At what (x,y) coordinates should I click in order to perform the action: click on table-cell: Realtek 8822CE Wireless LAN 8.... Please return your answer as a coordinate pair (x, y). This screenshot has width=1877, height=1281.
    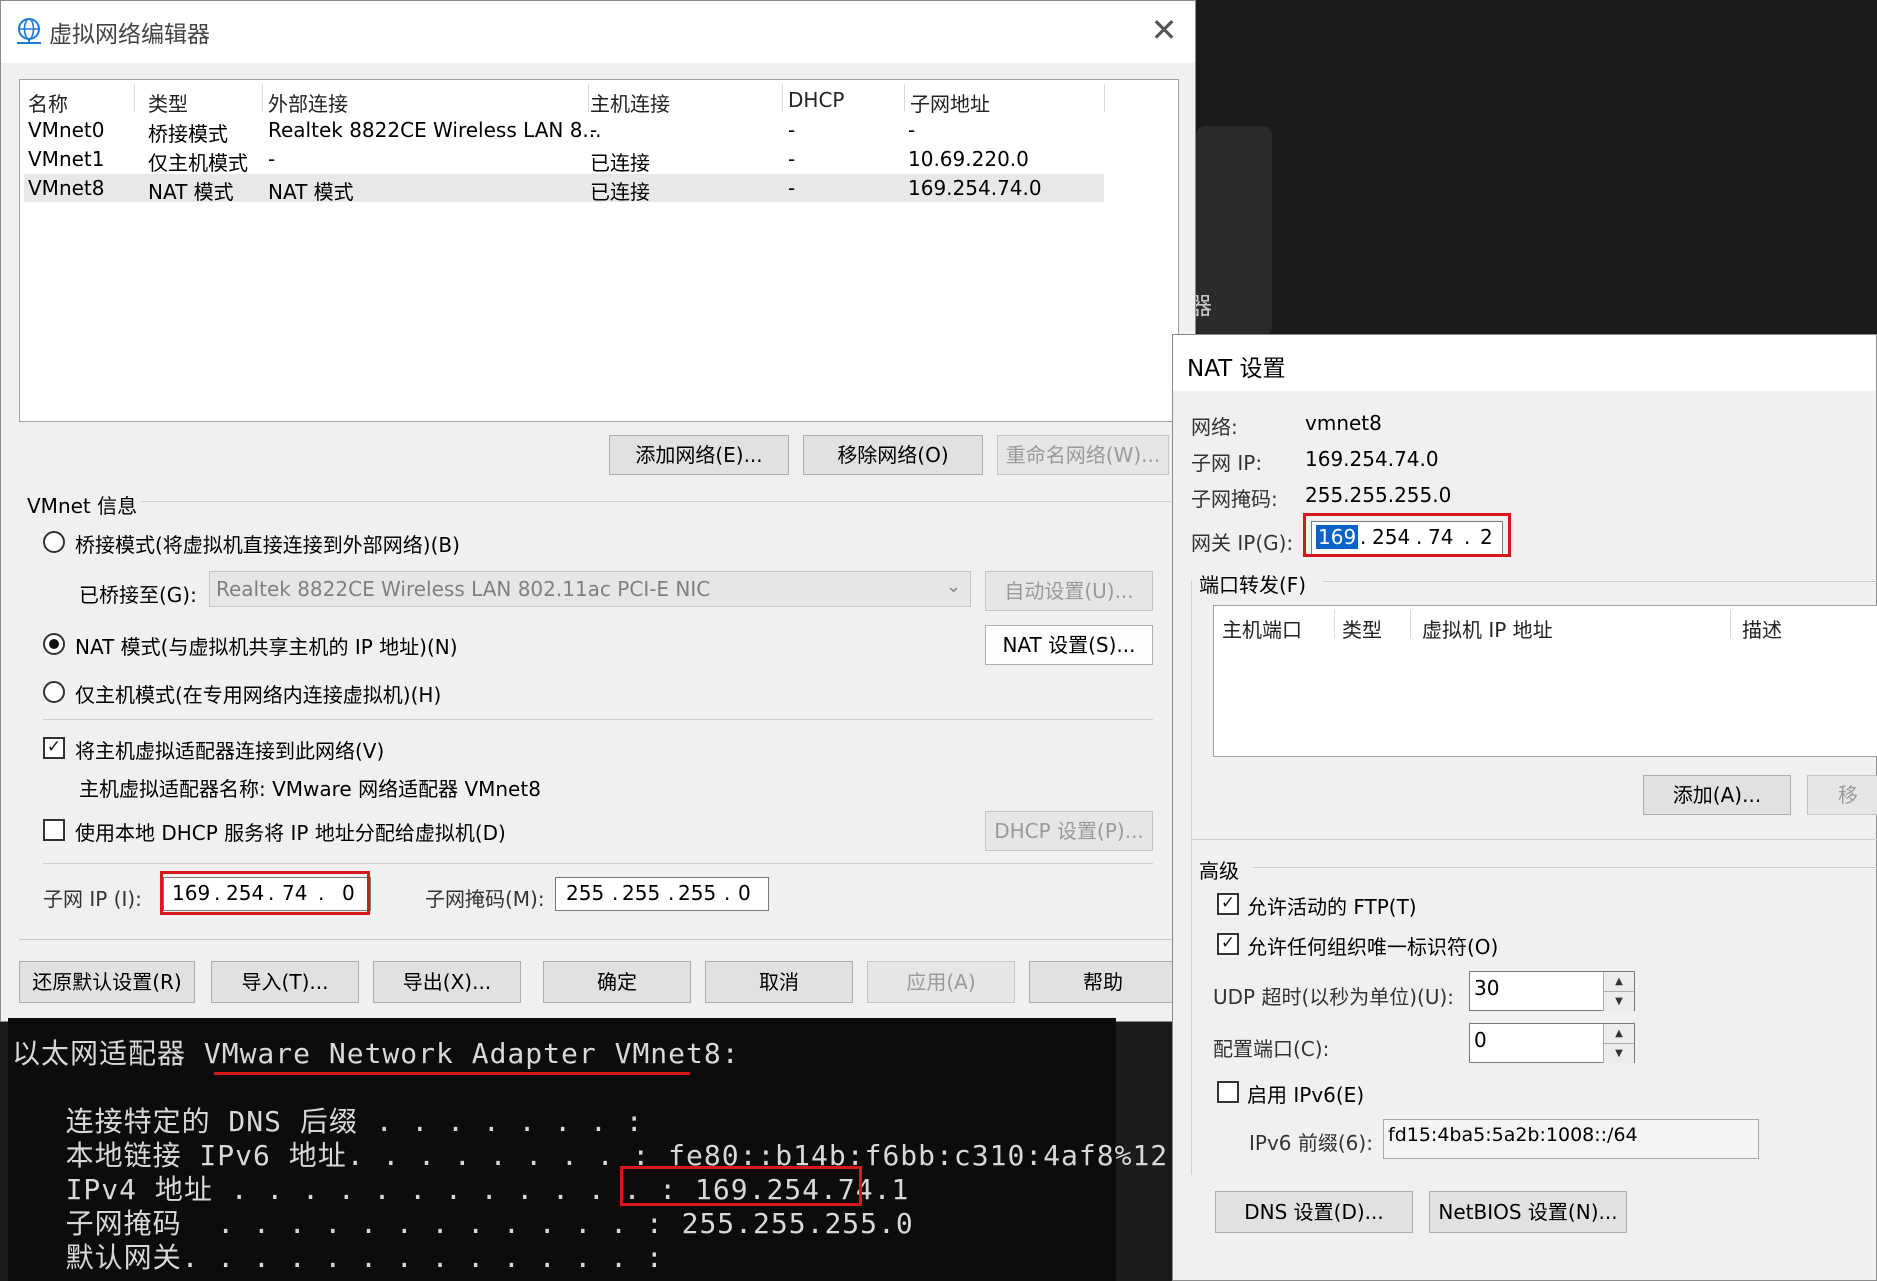
    Looking at the image, I should click on (435, 130).